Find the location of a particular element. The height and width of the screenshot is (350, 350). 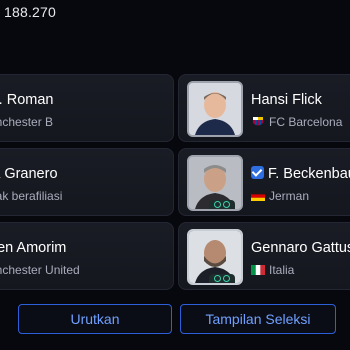

manager-name: A. Roman is located at coordinates (27, 100).